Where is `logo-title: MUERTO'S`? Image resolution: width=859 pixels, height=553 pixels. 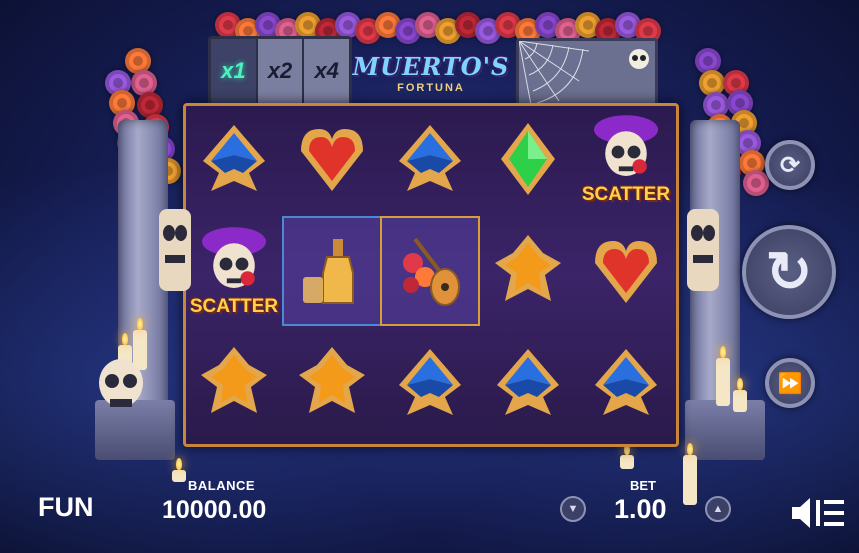
logo-title: MUERTO'S is located at coordinates (431, 66).